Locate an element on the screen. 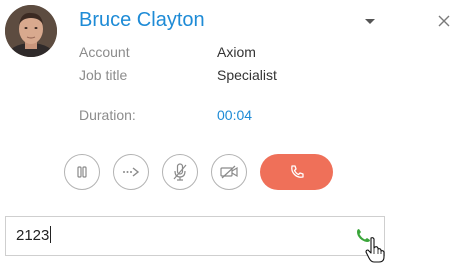 This screenshot has width=451, height=265. pause-button is located at coordinates (82, 172).